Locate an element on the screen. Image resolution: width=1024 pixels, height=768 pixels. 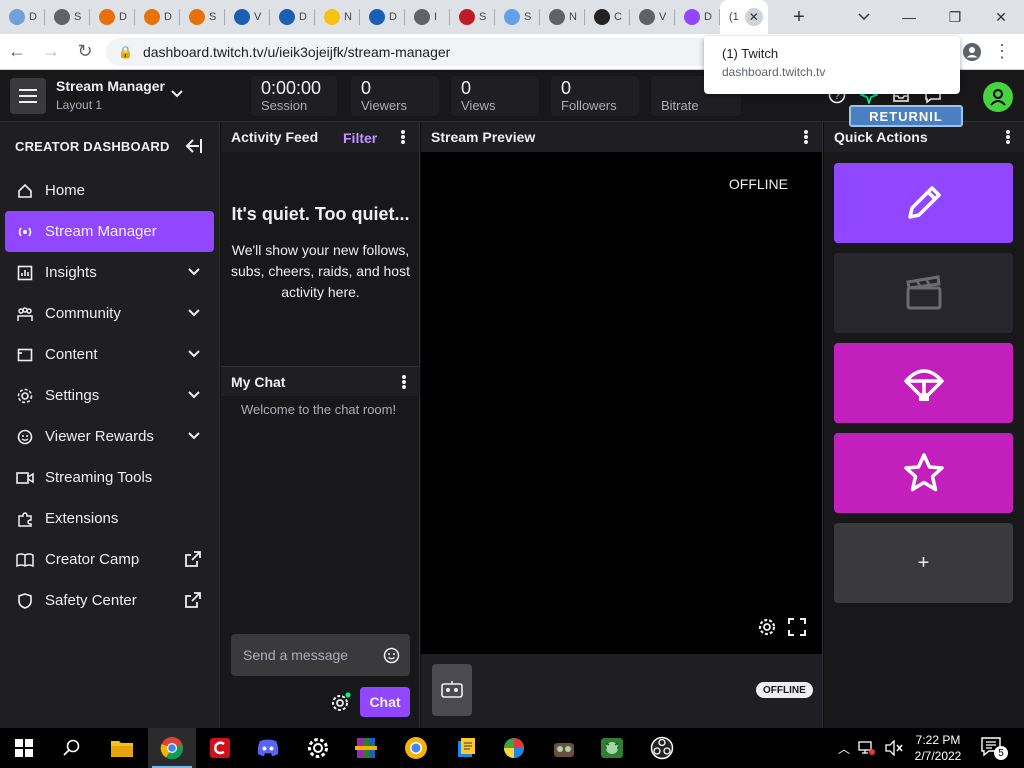
network-icon is located at coordinates (867, 748).